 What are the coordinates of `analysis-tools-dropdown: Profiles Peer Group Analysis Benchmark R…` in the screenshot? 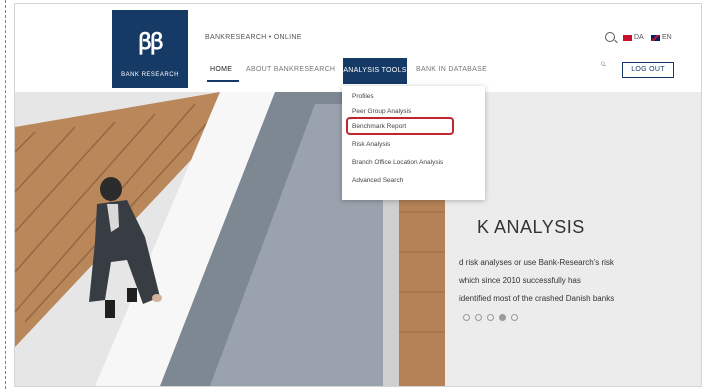 It's located at (413, 143).